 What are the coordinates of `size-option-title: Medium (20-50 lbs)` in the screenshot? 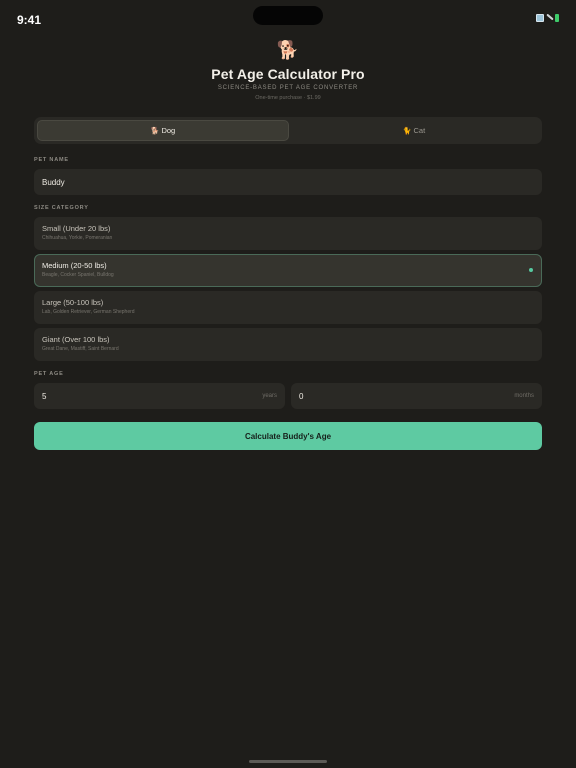 It's located at (74, 265).